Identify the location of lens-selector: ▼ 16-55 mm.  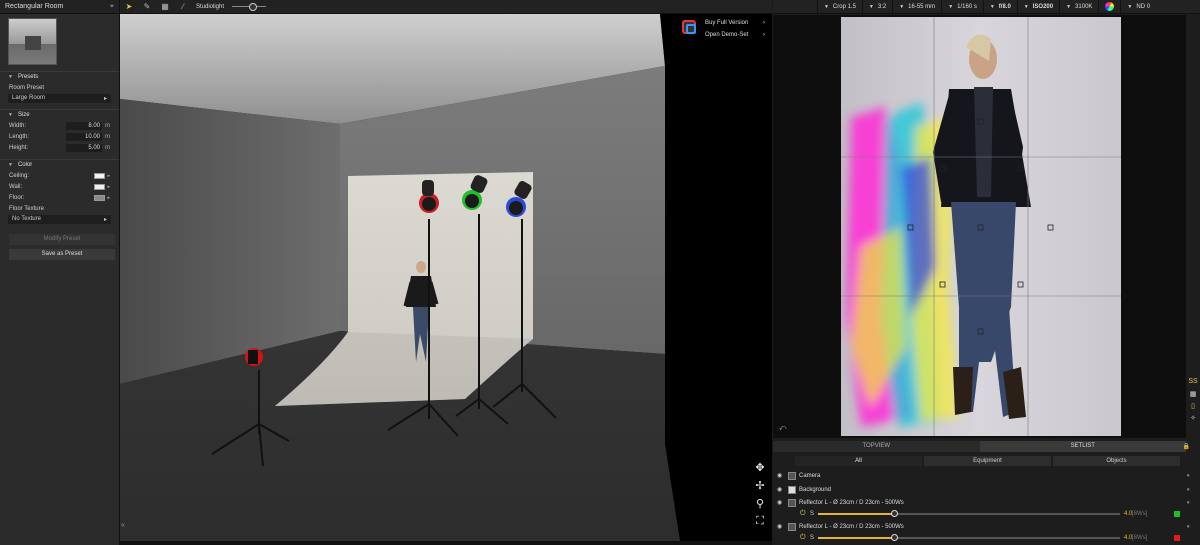
(916, 7).